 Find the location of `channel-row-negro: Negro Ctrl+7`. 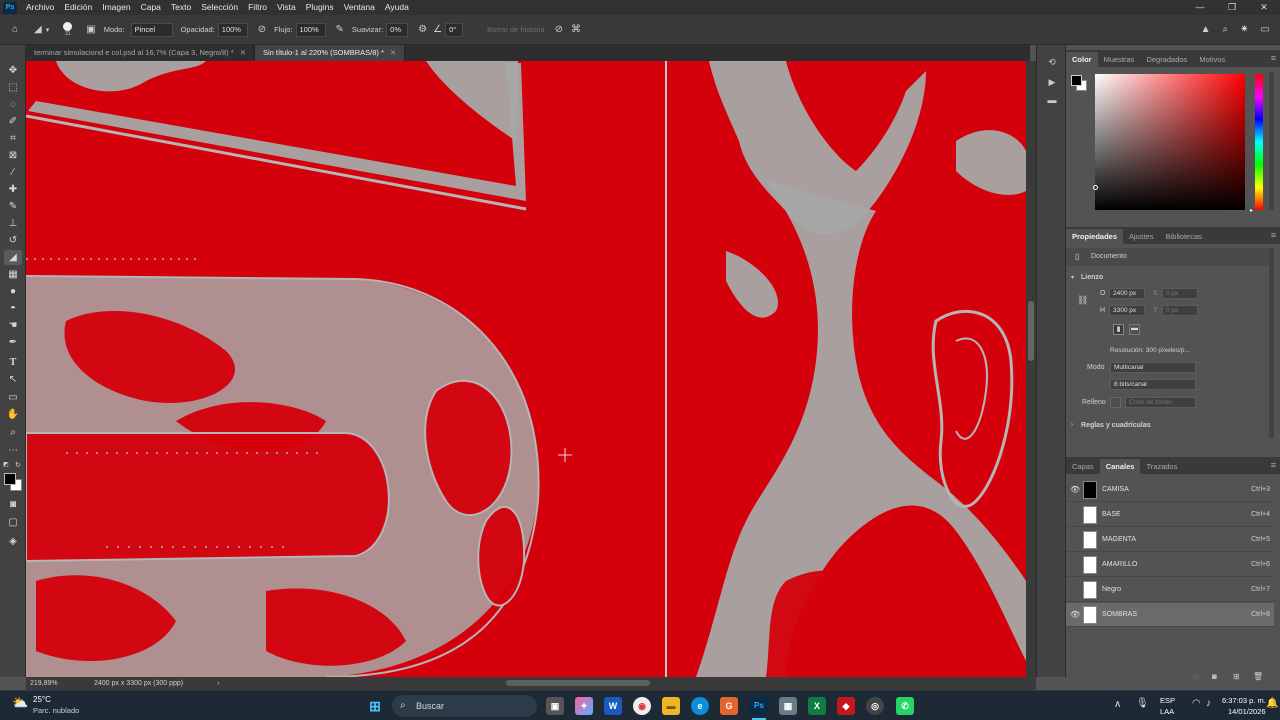

channel-row-negro: Negro Ctrl+7 is located at coordinates (1170, 590).